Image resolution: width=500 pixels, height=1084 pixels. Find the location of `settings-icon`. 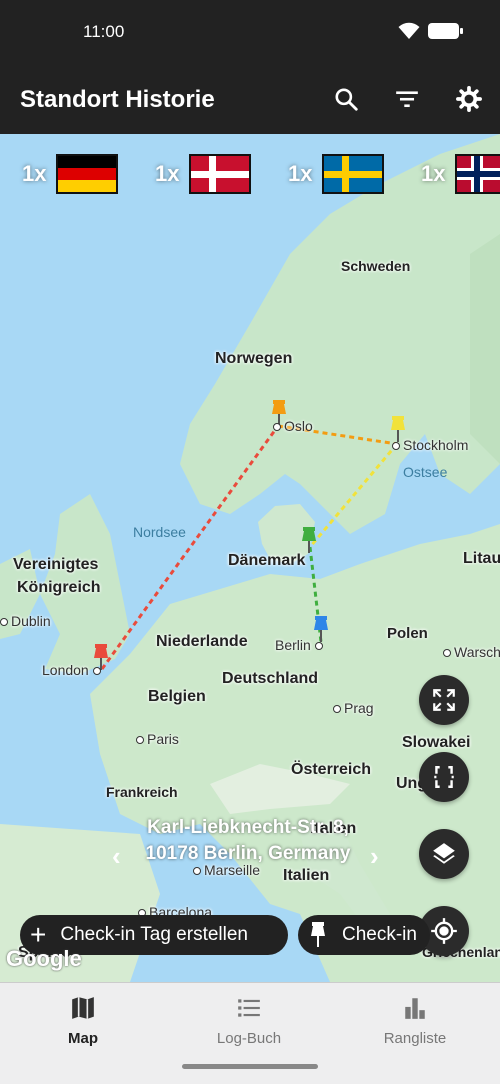

settings-icon is located at coordinates (469, 99).